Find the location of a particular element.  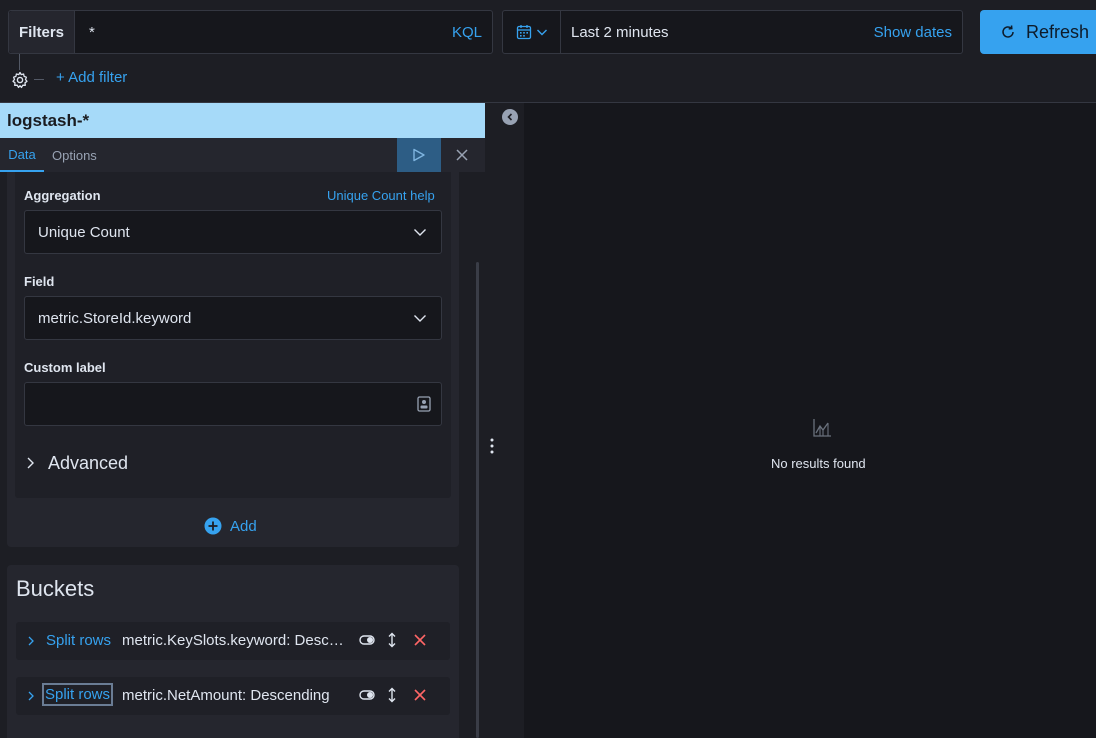

advanced-label: Advanced is located at coordinates (88, 462).